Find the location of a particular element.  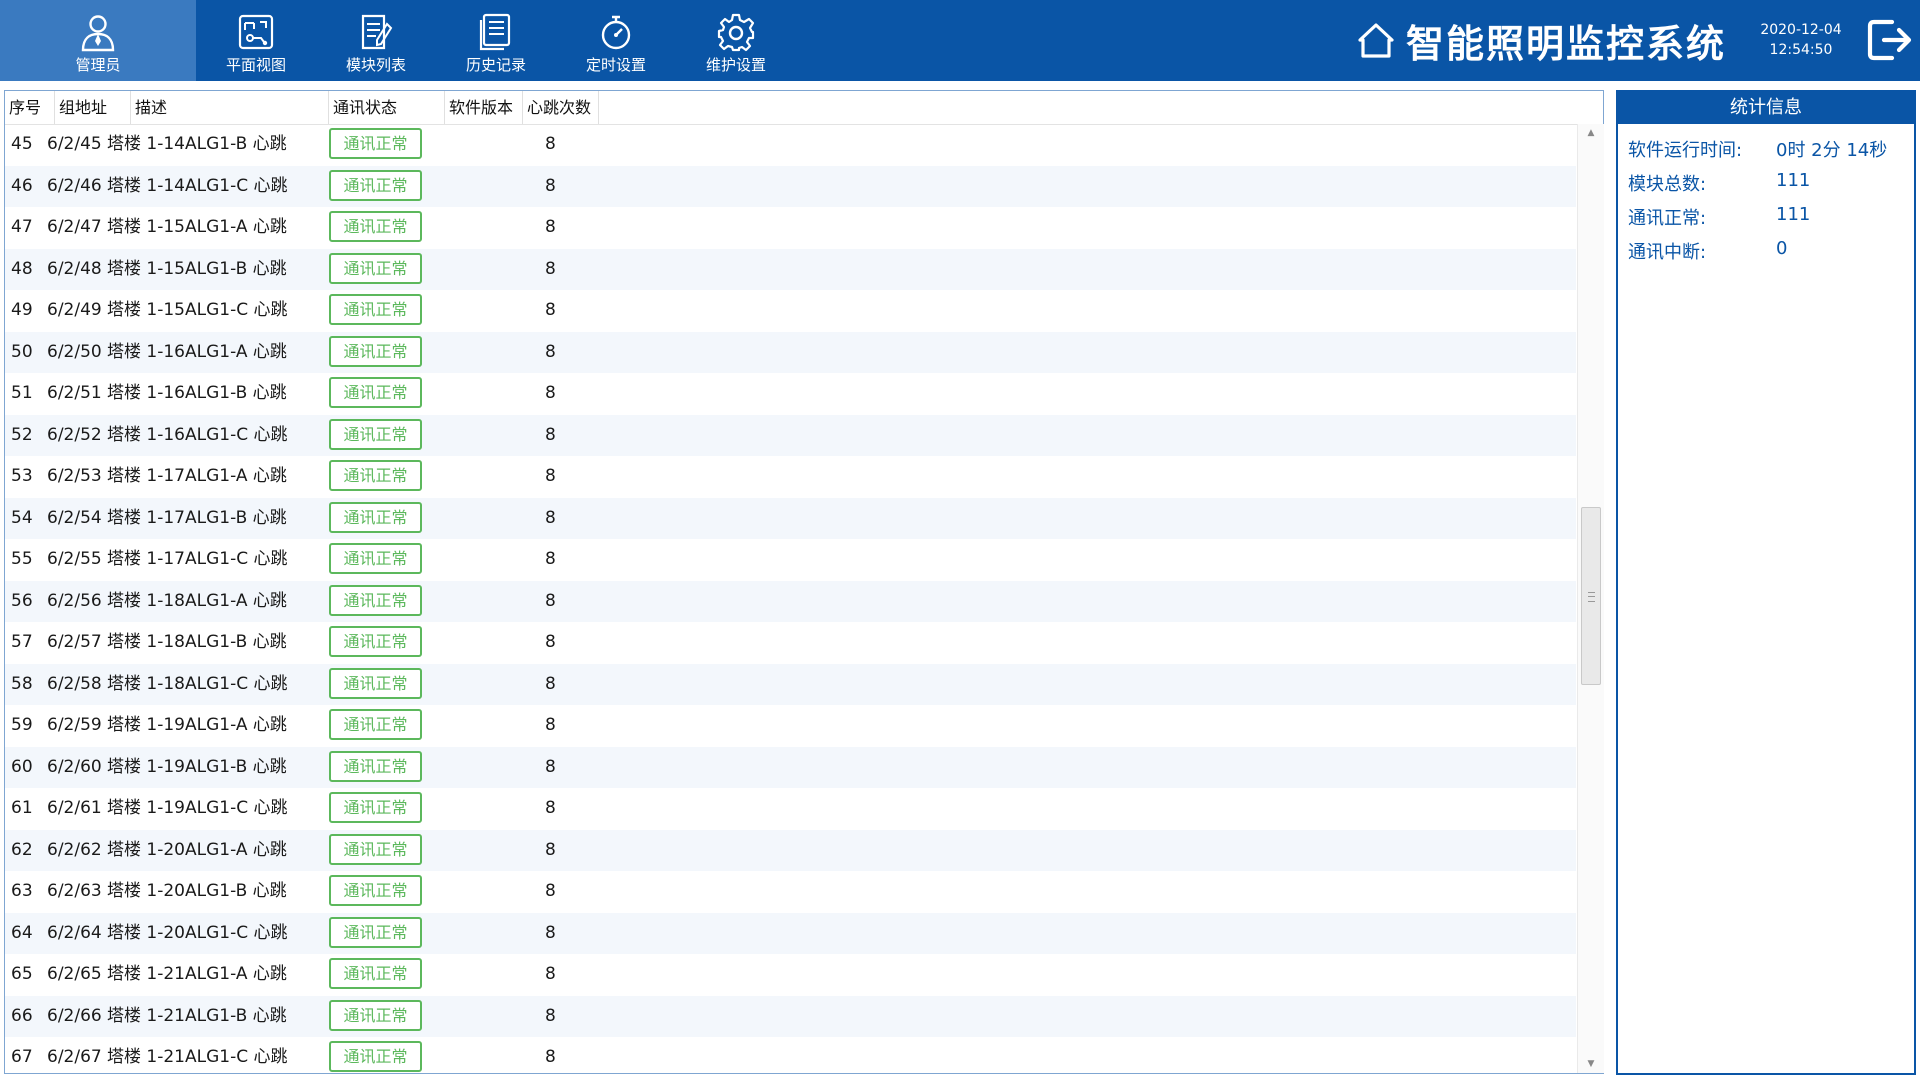

stat-comm-ok: 通讯正常: 111 is located at coordinates (1766, 215).